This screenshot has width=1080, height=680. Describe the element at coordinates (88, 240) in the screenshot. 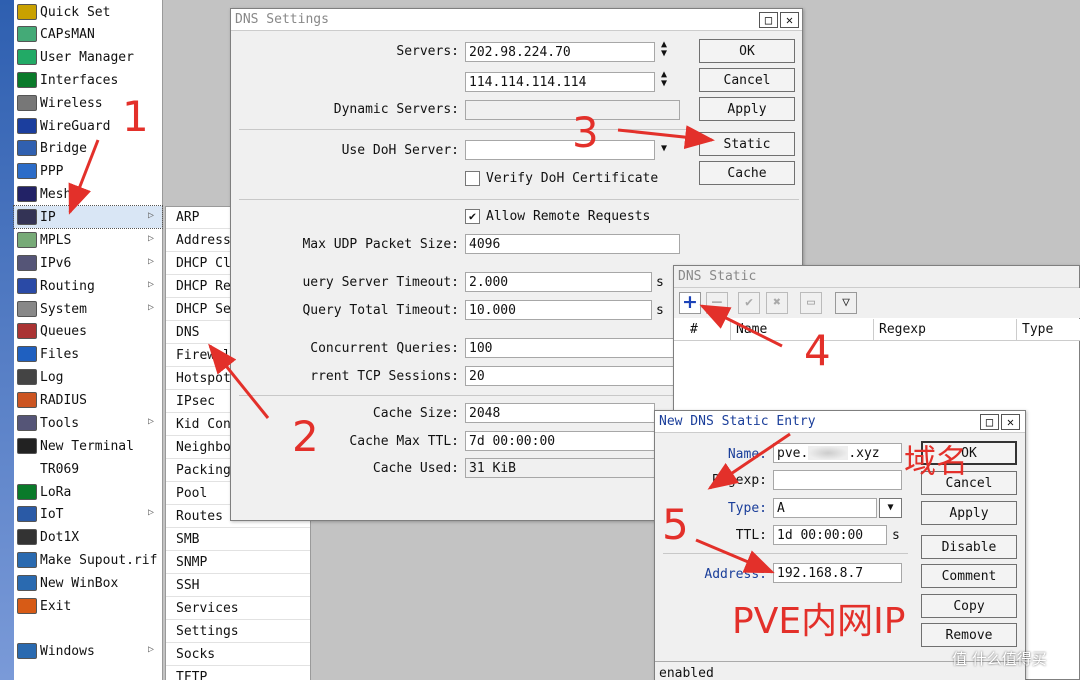

I see `menu-item-mpls: MPLS ▷` at that location.